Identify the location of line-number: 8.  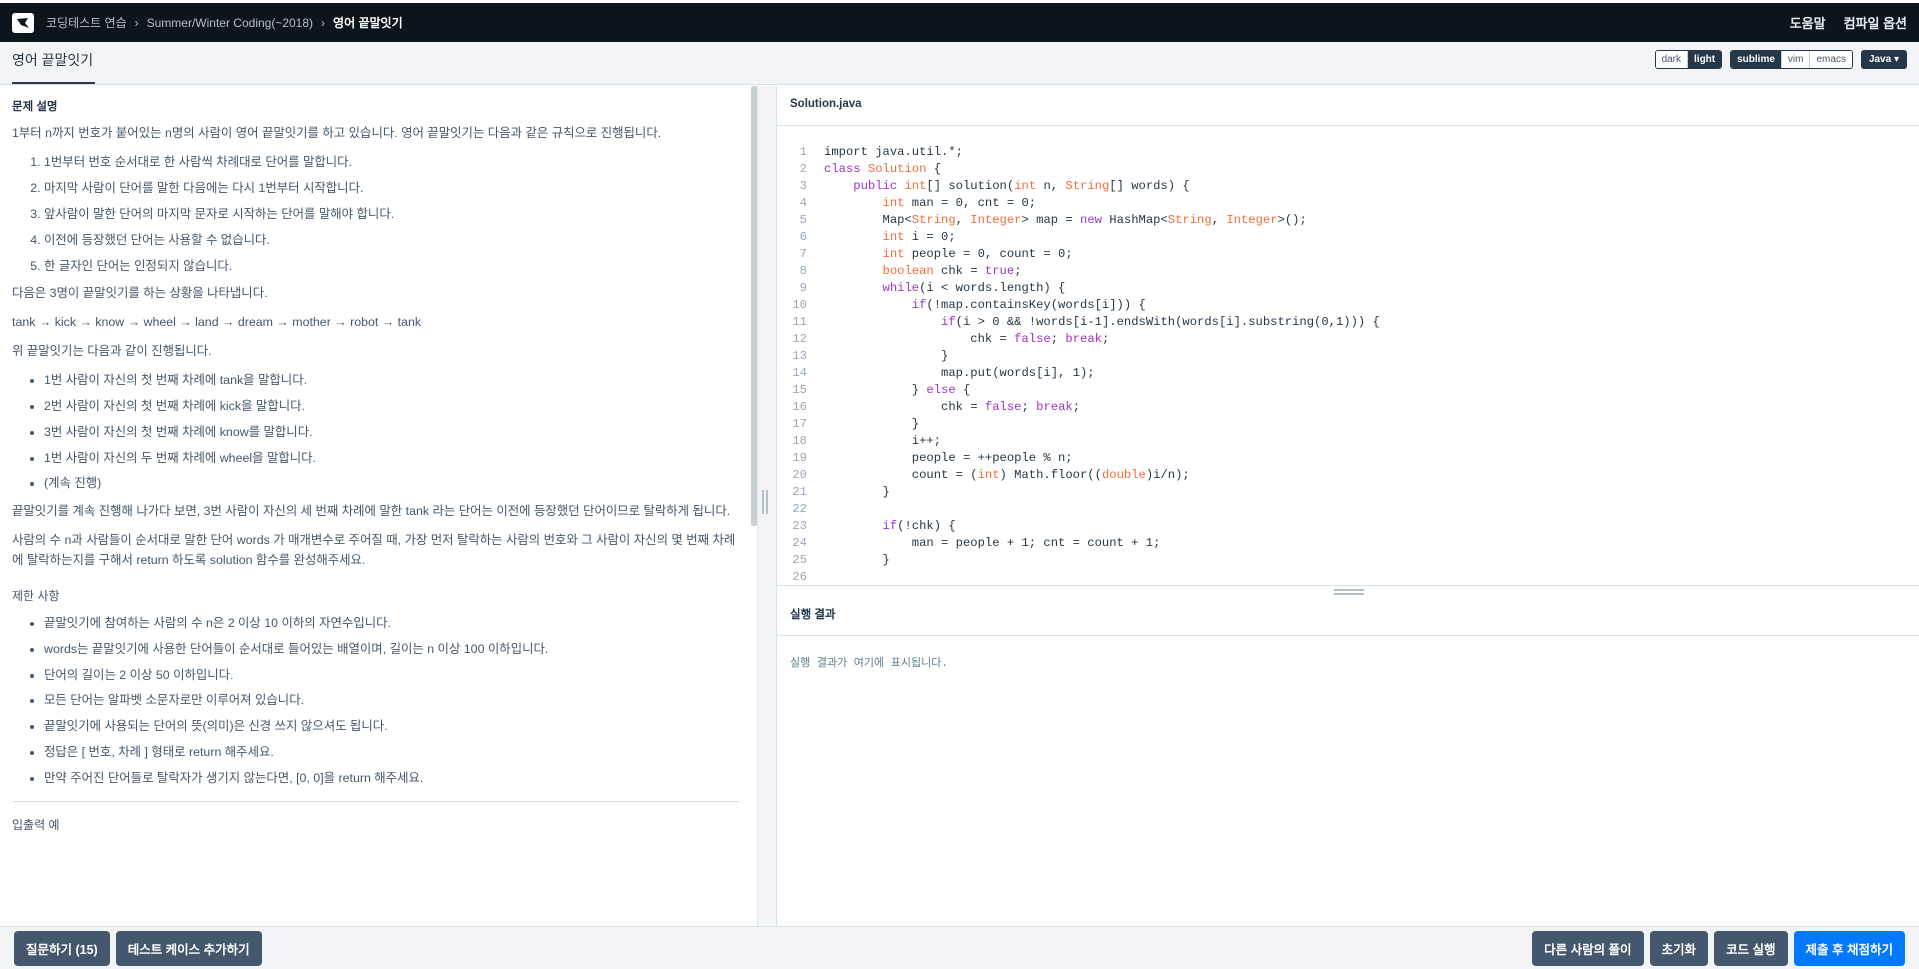
(803, 271).